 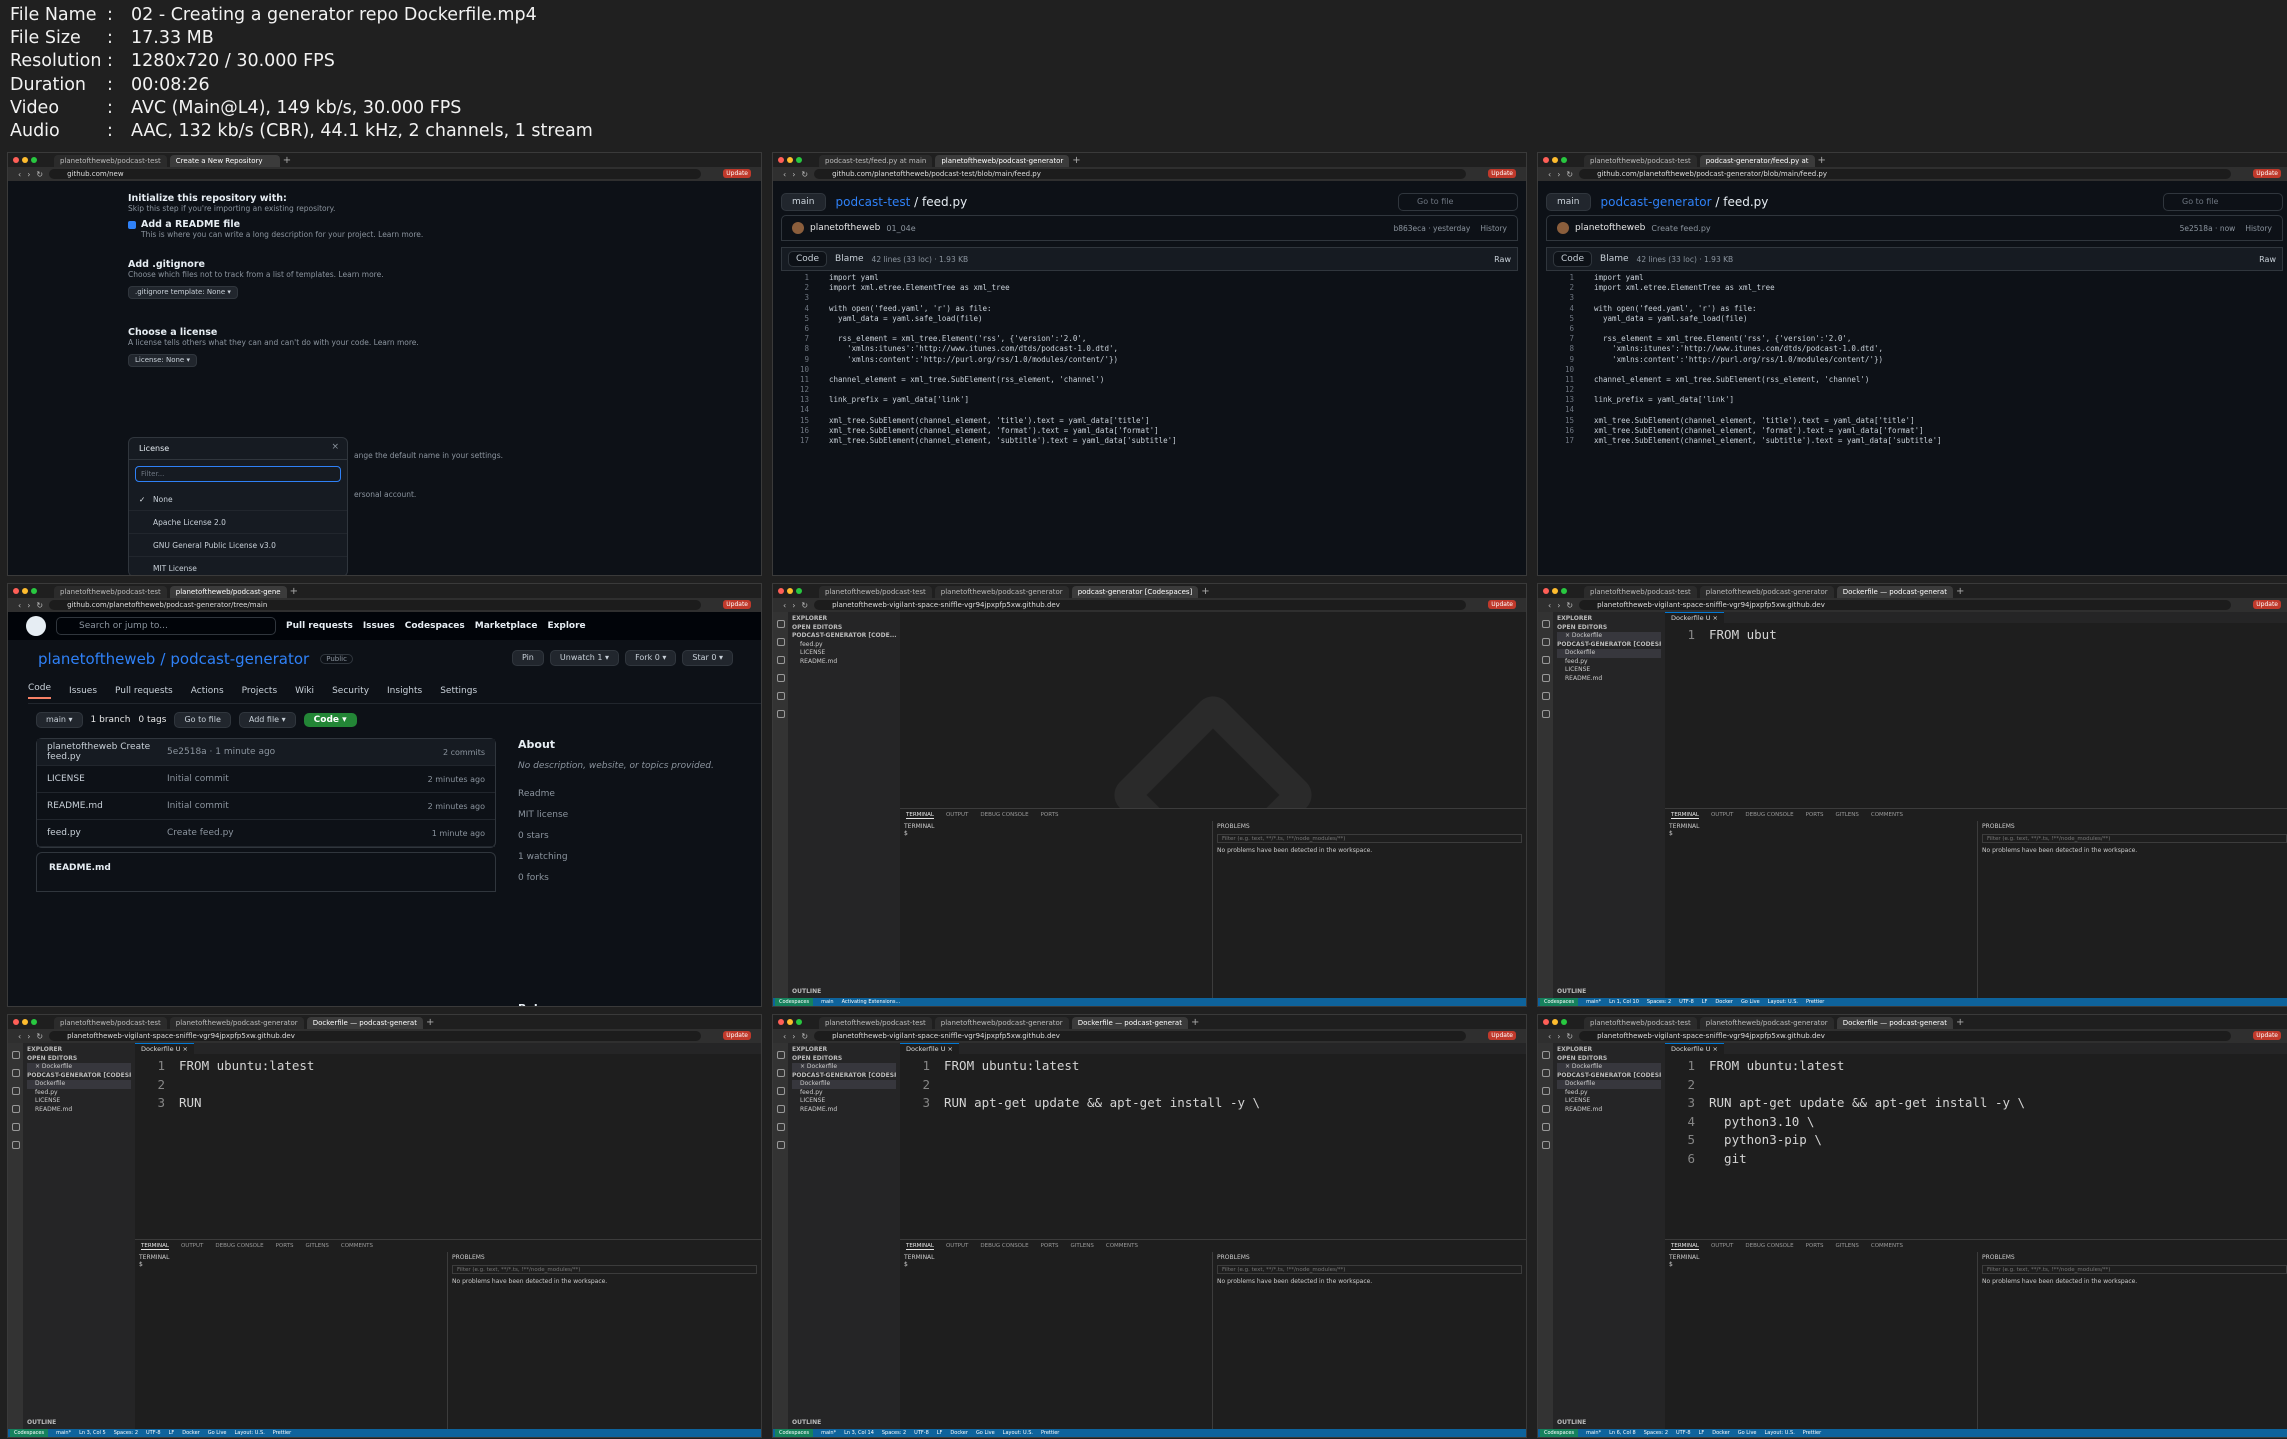 I want to click on status-item: Ln 3, Col 14, so click(x=859, y=1433).